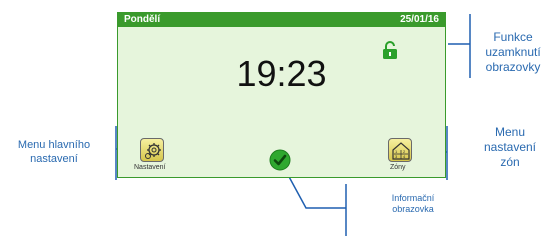 Image resolution: width=553 pixels, height=241 pixels. I want to click on main-menu-callout-line2: nastavení, so click(54, 159).